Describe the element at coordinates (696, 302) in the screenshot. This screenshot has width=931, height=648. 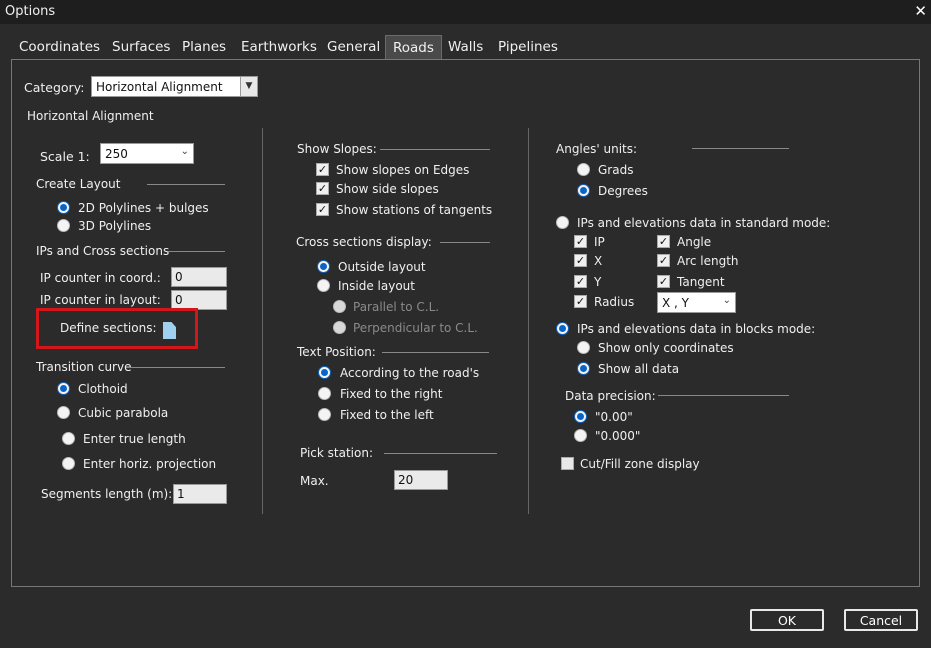
I see `xy-order-select: X , Y ⌄` at that location.